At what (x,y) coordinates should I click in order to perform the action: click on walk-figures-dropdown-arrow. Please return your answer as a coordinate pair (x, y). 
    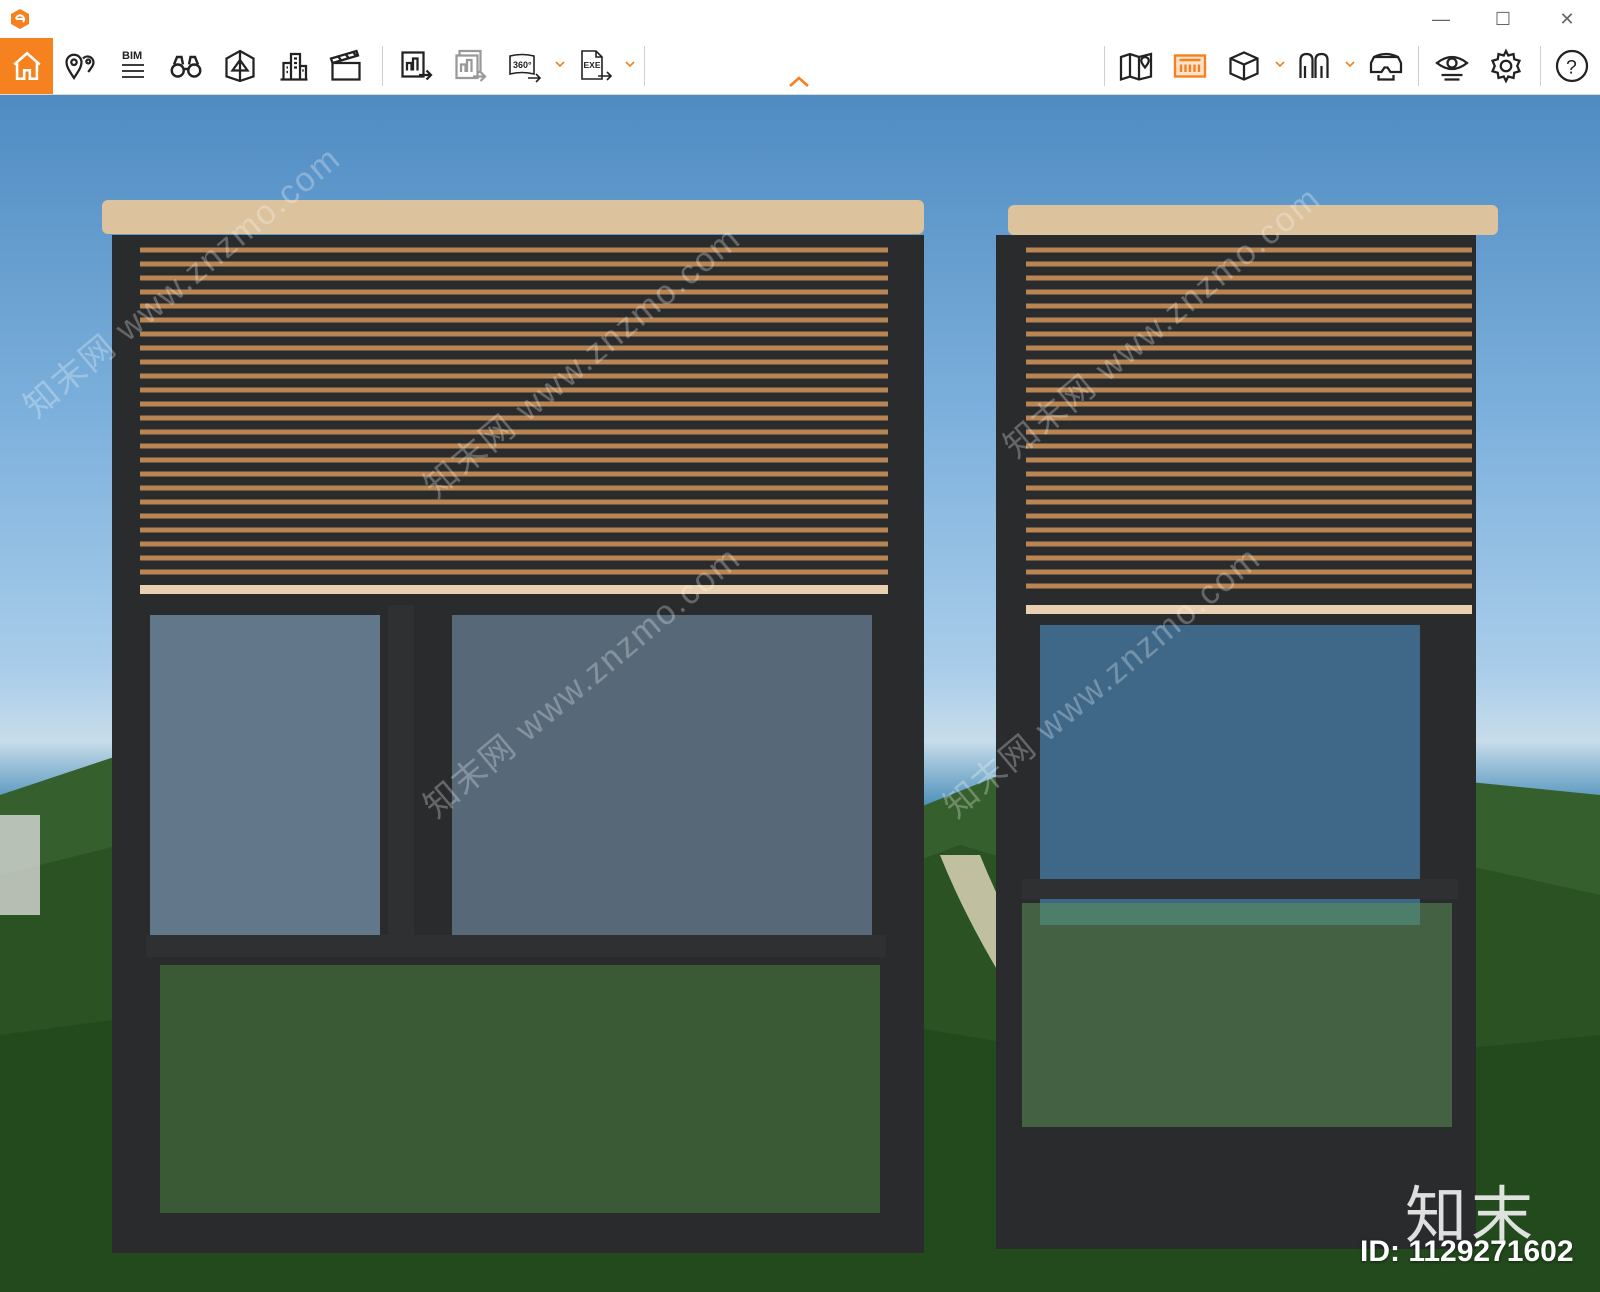
    Looking at the image, I should click on (1350, 64).